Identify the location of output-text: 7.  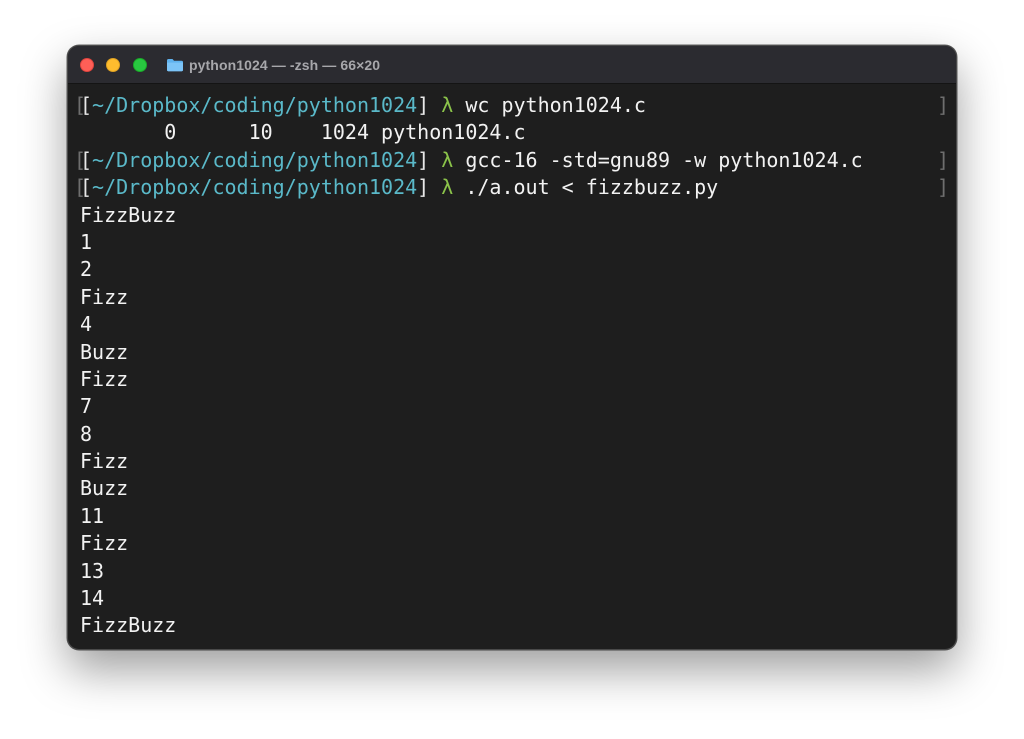
(86, 406).